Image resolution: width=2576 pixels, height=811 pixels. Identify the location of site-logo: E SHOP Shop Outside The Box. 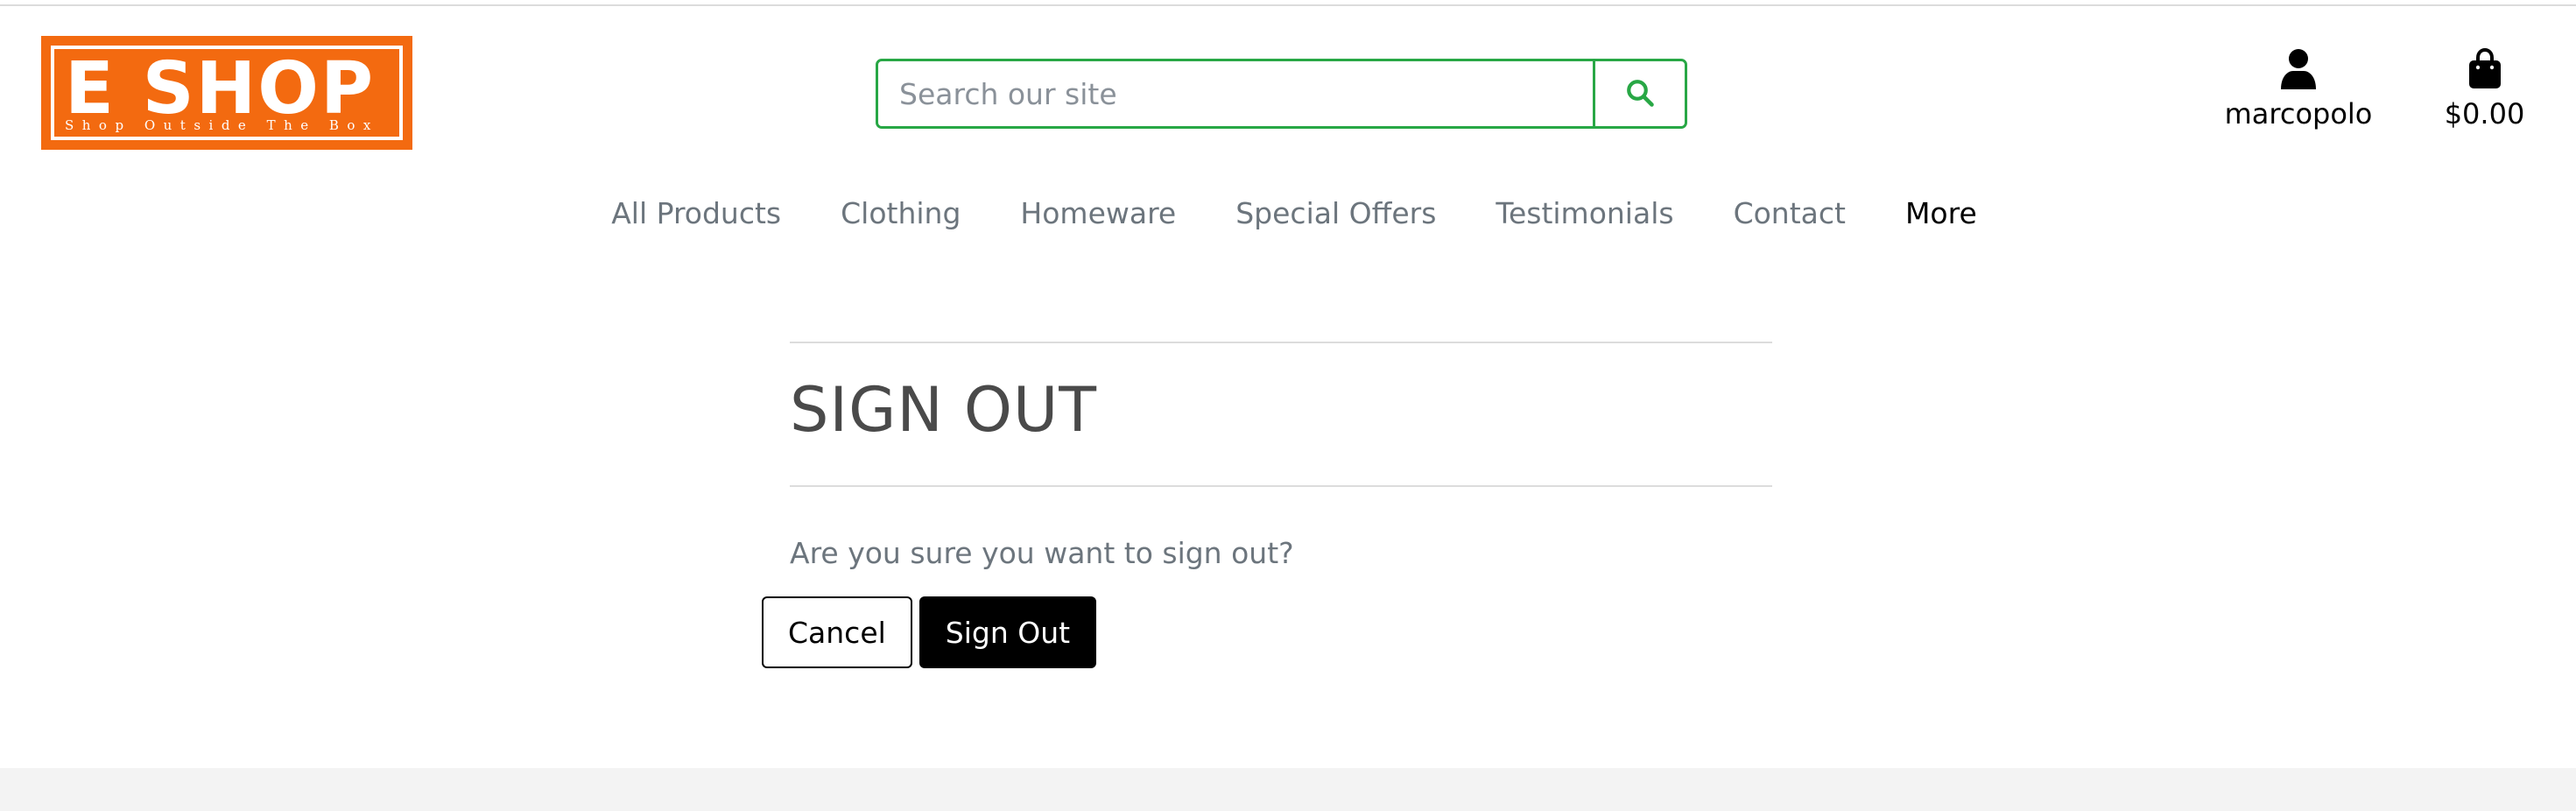
(226, 93).